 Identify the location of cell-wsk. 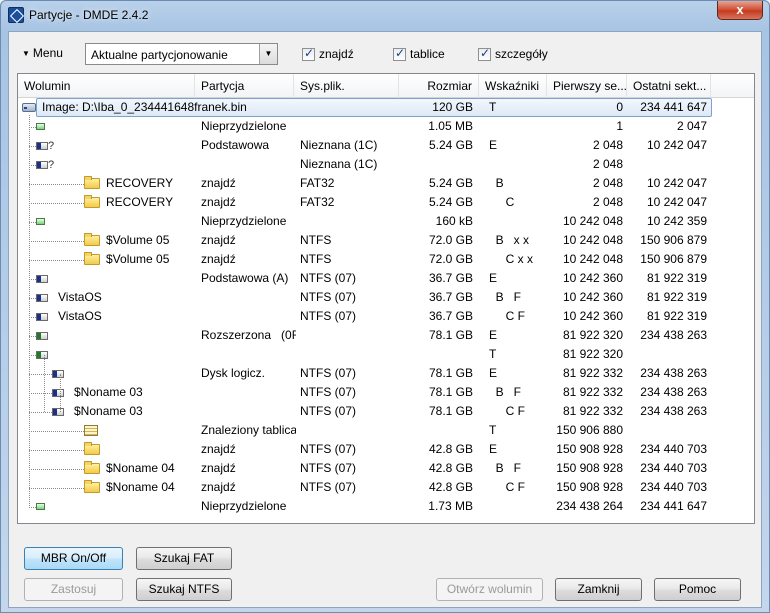
(519, 164).